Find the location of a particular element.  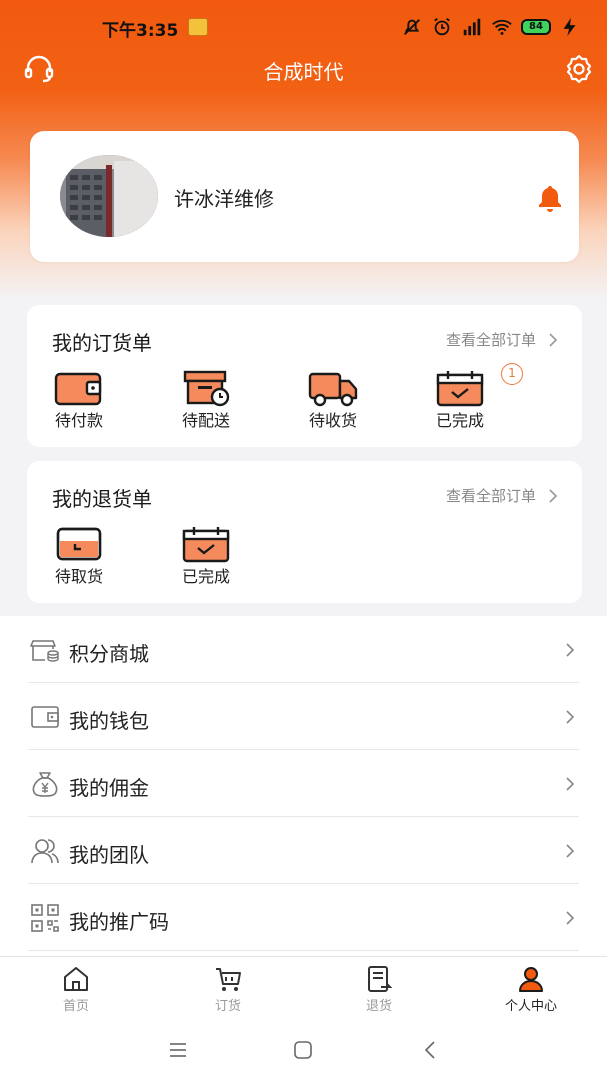

avatar-photo is located at coordinates (109, 196).